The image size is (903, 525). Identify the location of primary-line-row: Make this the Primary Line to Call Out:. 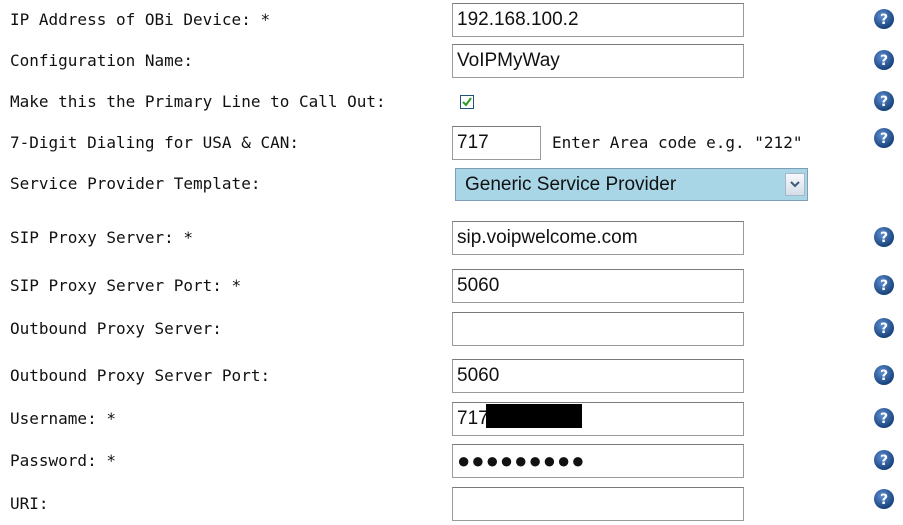
(451, 102).